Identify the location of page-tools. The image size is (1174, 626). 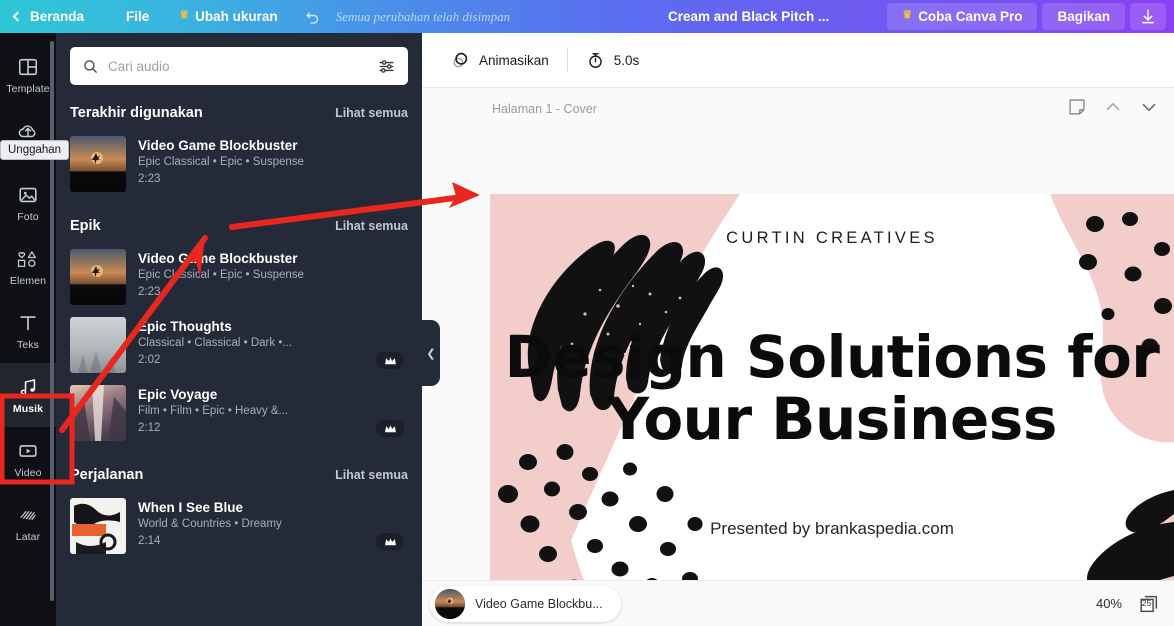
(1113, 107).